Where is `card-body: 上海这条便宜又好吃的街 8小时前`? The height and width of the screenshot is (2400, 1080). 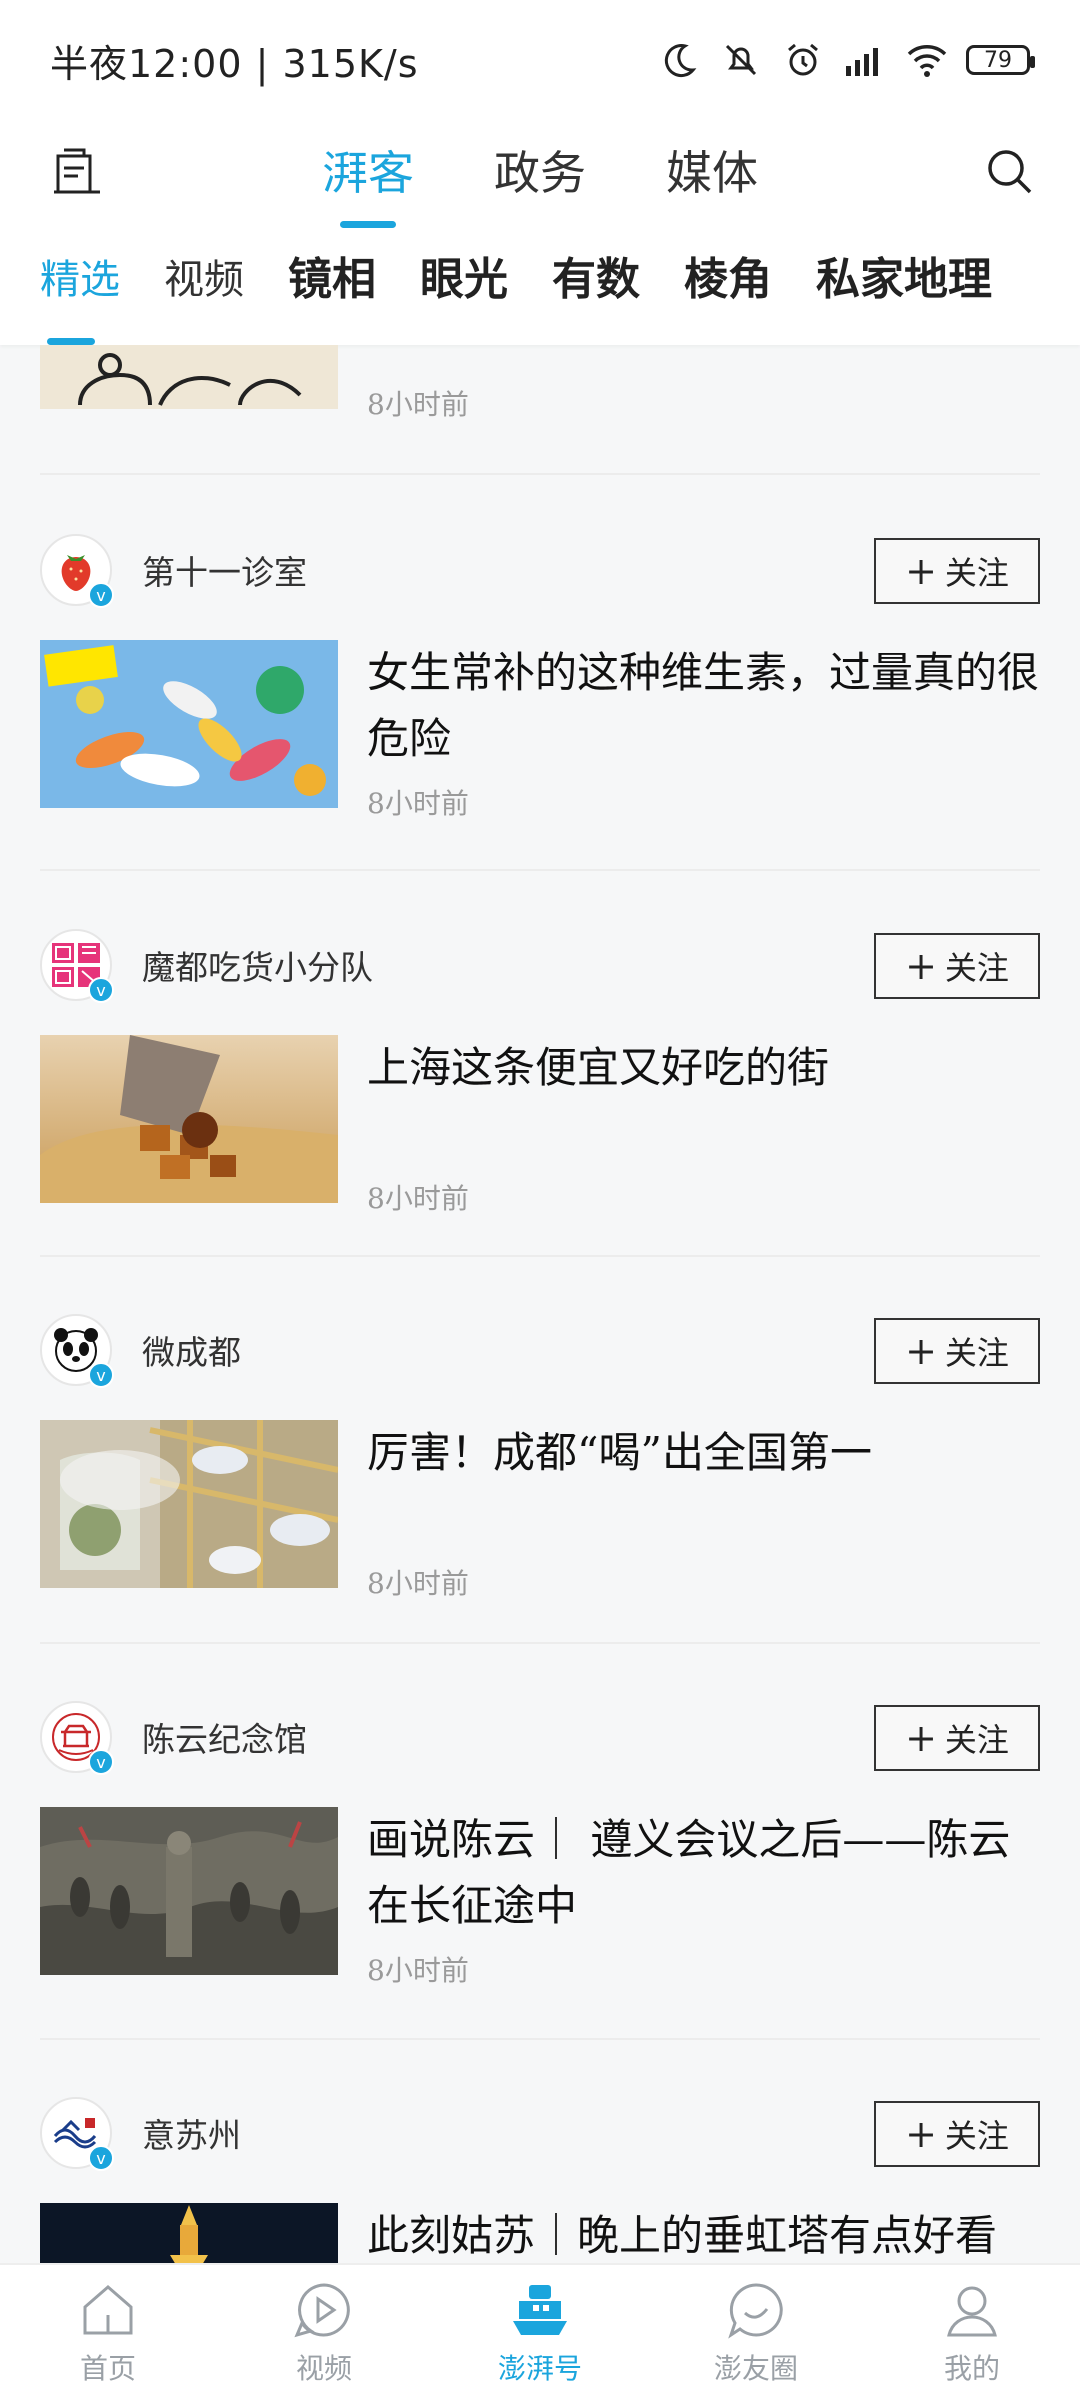
card-body: 上海这条便宜又好吃的街 8小时前 is located at coordinates (540, 1125).